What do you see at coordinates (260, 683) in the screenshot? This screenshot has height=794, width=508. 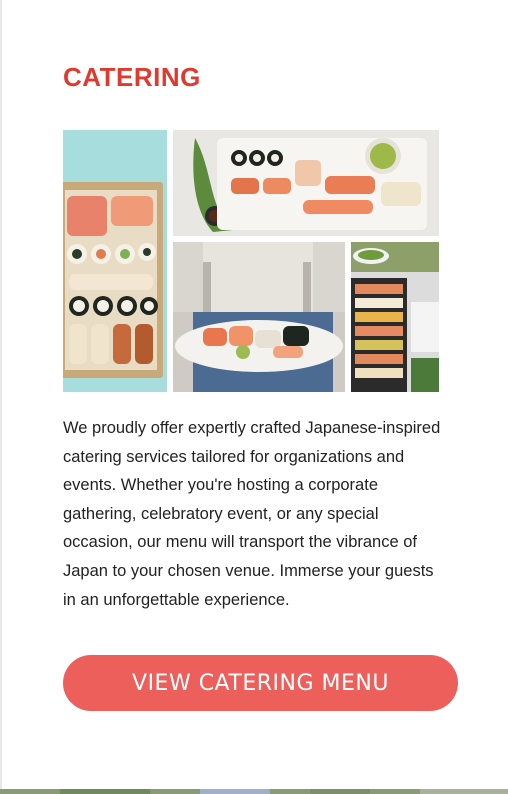 I see `view-catering-menu-button: VIEW CATERING MENU` at bounding box center [260, 683].